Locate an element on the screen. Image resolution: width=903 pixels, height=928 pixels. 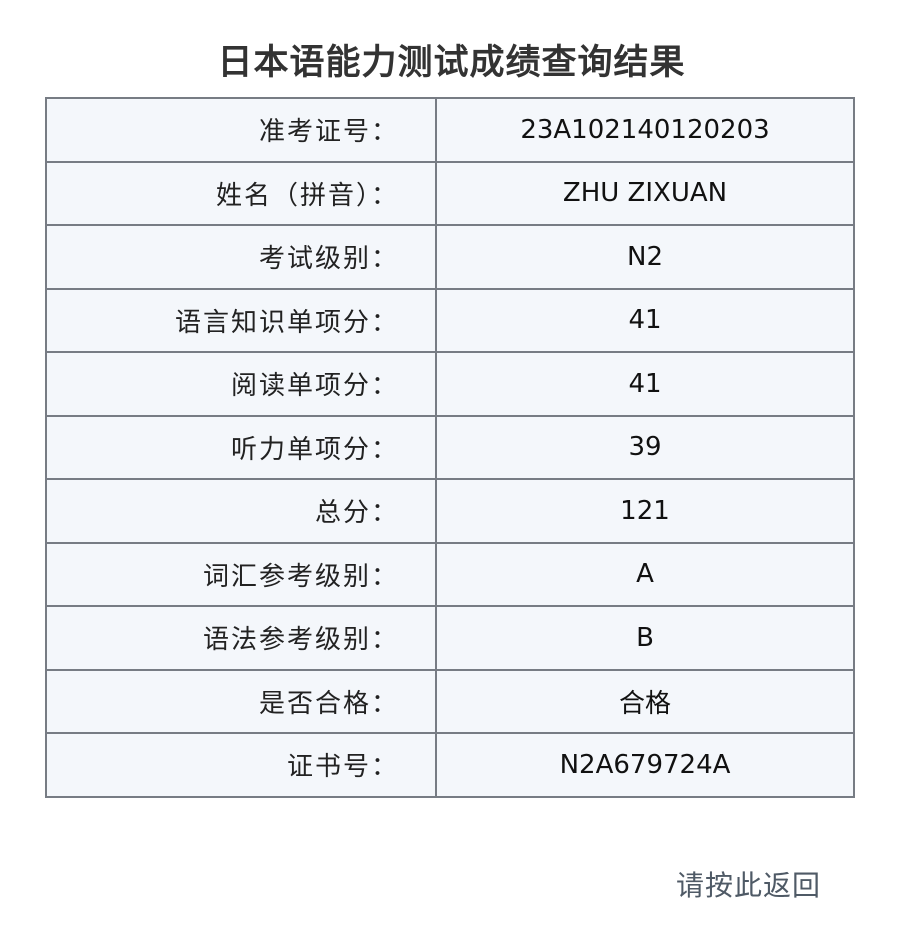
row-label: 总分： is located at coordinates (241, 511).